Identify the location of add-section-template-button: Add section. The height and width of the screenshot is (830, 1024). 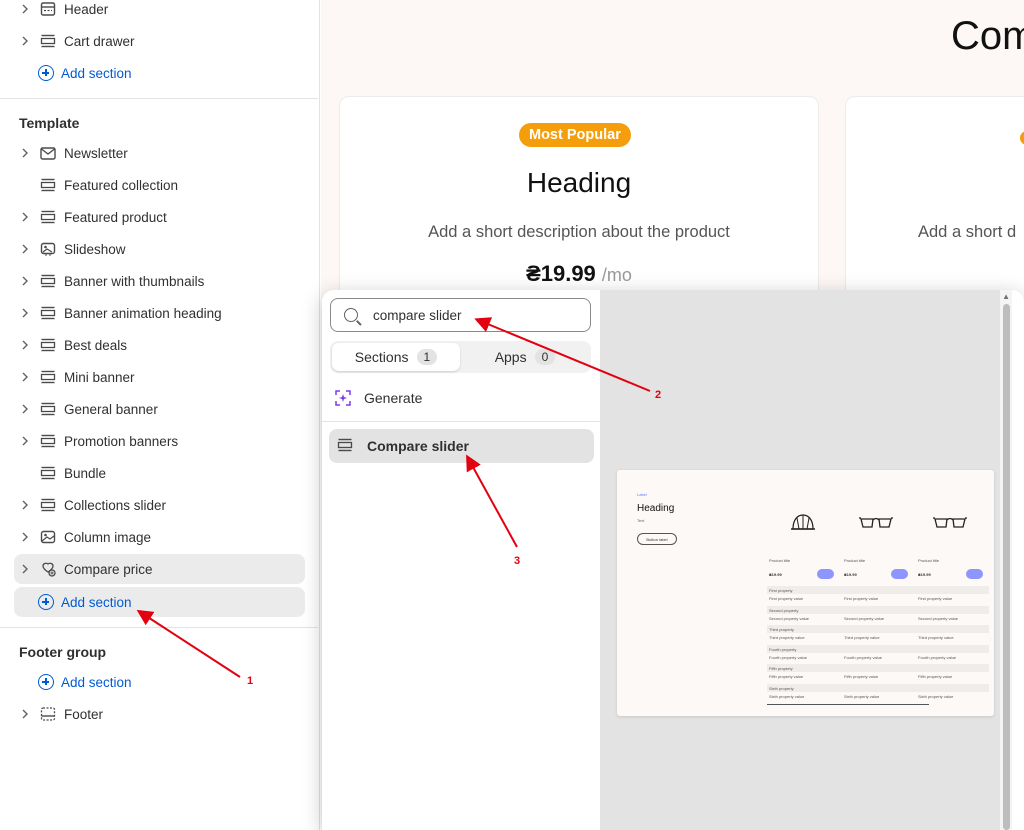
(159, 602).